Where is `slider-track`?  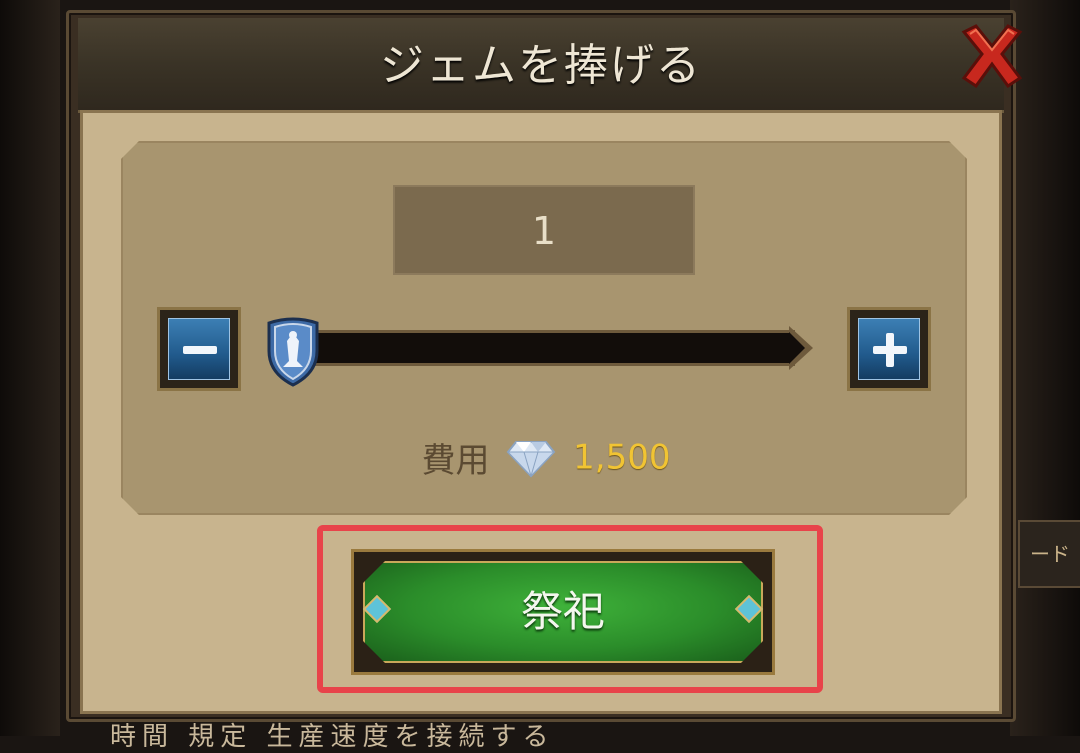 slider-track is located at coordinates (535, 348).